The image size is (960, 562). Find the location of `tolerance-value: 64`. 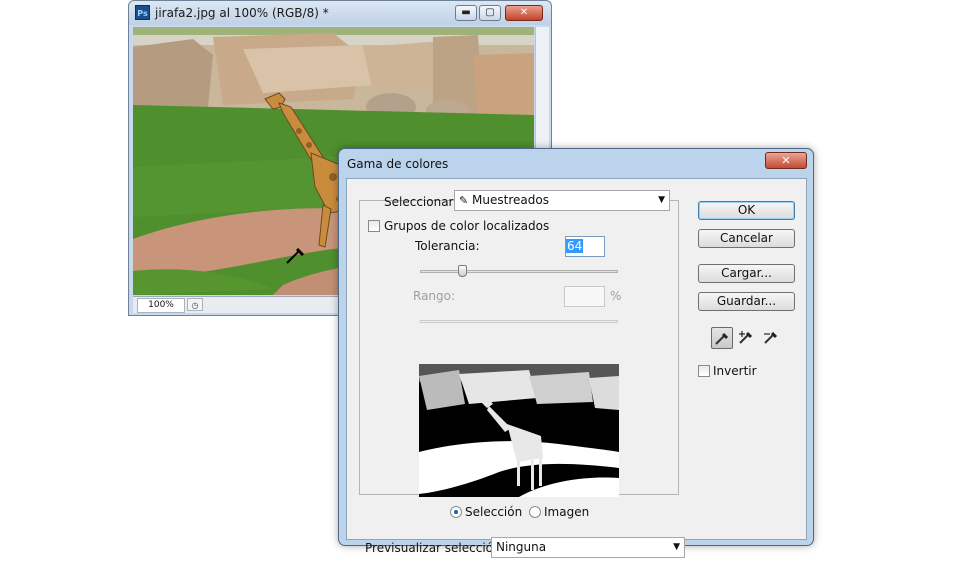

tolerance-value: 64 is located at coordinates (575, 246).